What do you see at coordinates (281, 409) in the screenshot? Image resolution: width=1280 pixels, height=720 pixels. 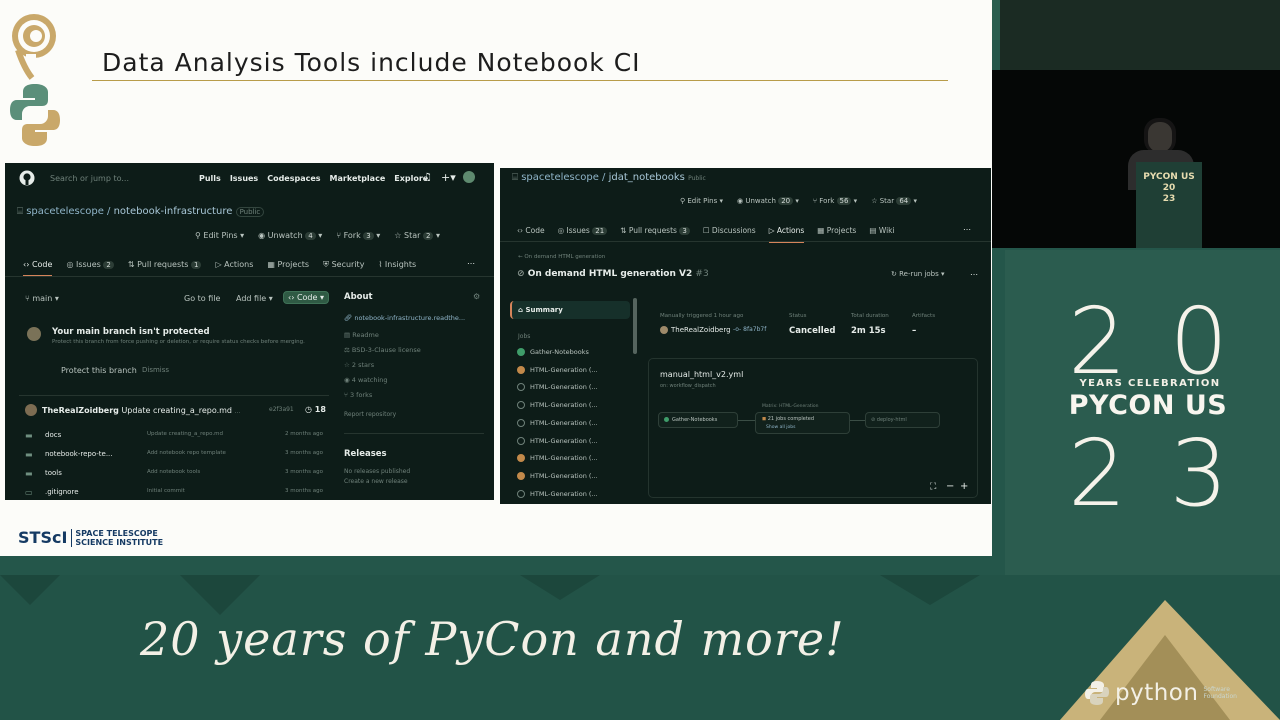 I see `commit-hash: e2f3a91` at bounding box center [281, 409].